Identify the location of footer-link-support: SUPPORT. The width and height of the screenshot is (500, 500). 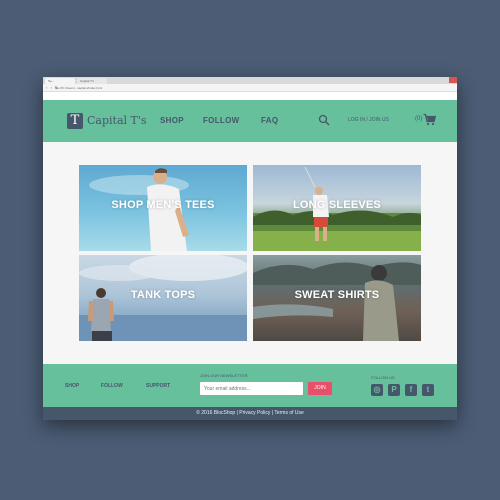
(158, 386).